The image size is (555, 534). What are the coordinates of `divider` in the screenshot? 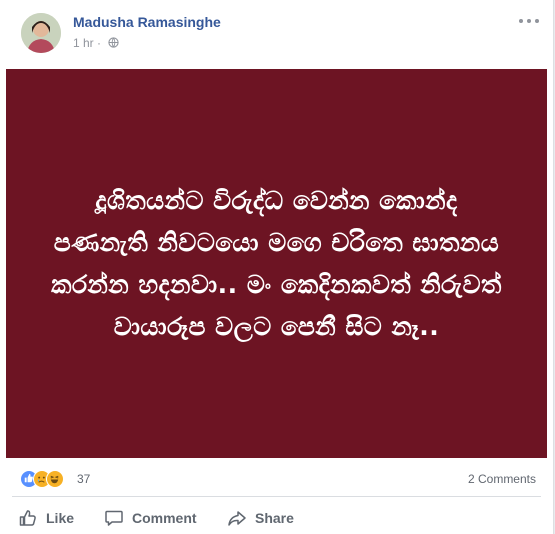 It's located at (276, 496).